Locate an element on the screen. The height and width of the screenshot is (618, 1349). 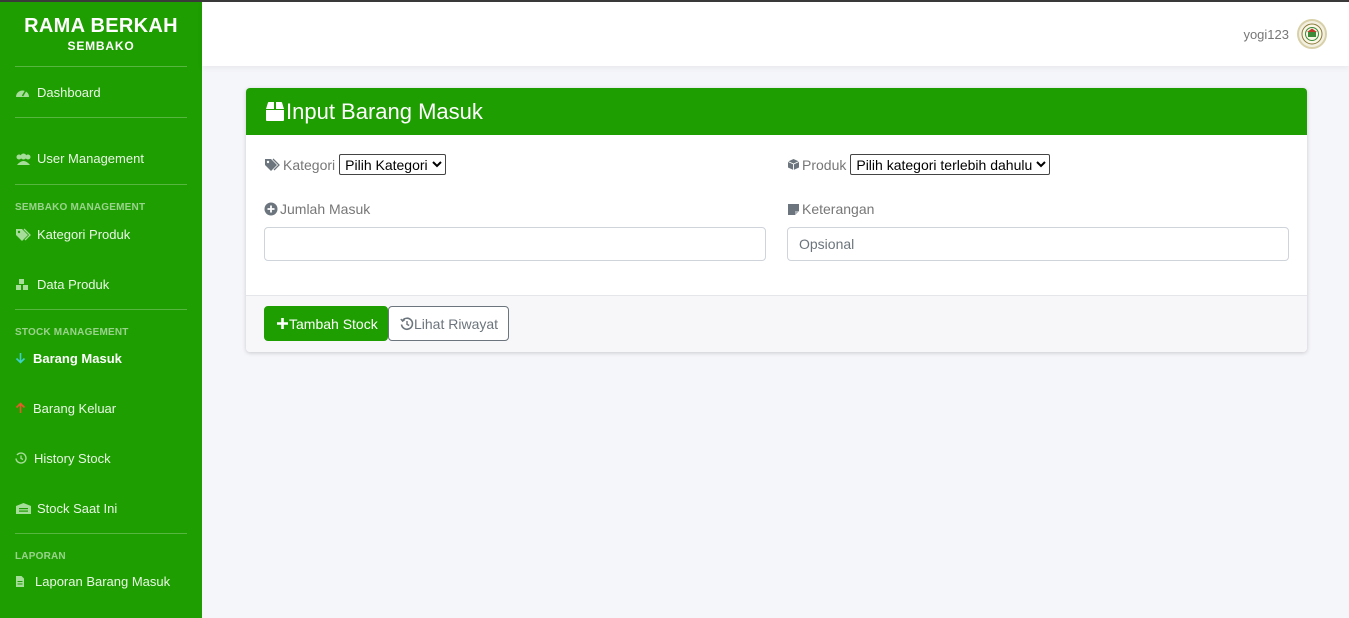
sidebar-item-label: Barang Masuk is located at coordinates (77, 358).